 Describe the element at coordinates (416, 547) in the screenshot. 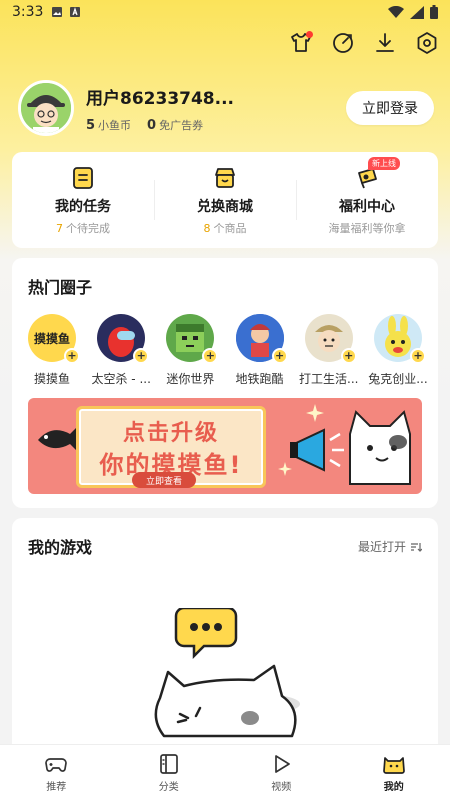

I see `sort-icon` at that location.